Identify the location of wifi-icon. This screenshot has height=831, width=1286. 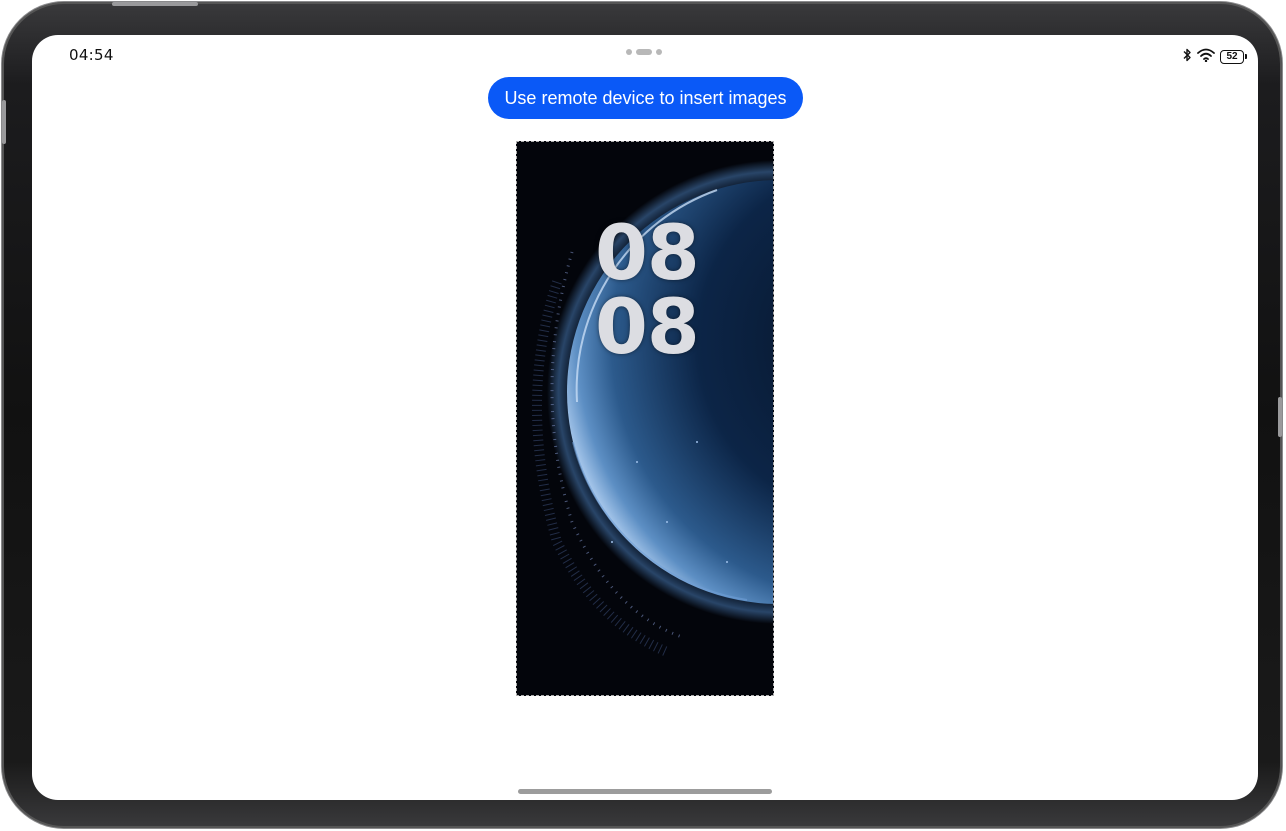
(1206, 56).